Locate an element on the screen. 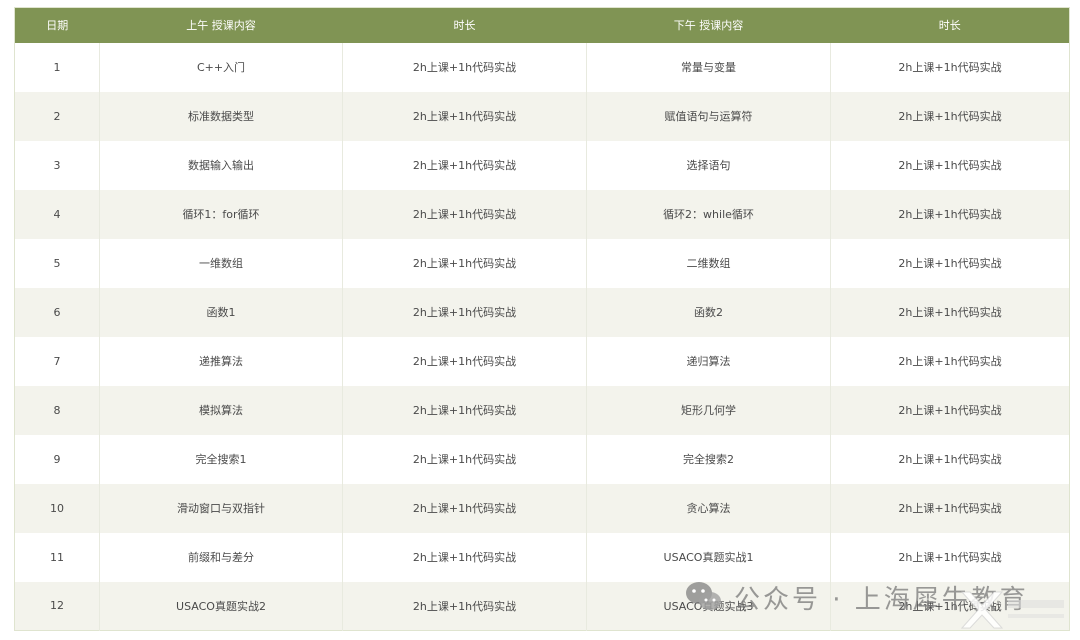 The image size is (1080, 640). row-afternoon-content: 赋值语句与运算符 is located at coordinates (708, 116).